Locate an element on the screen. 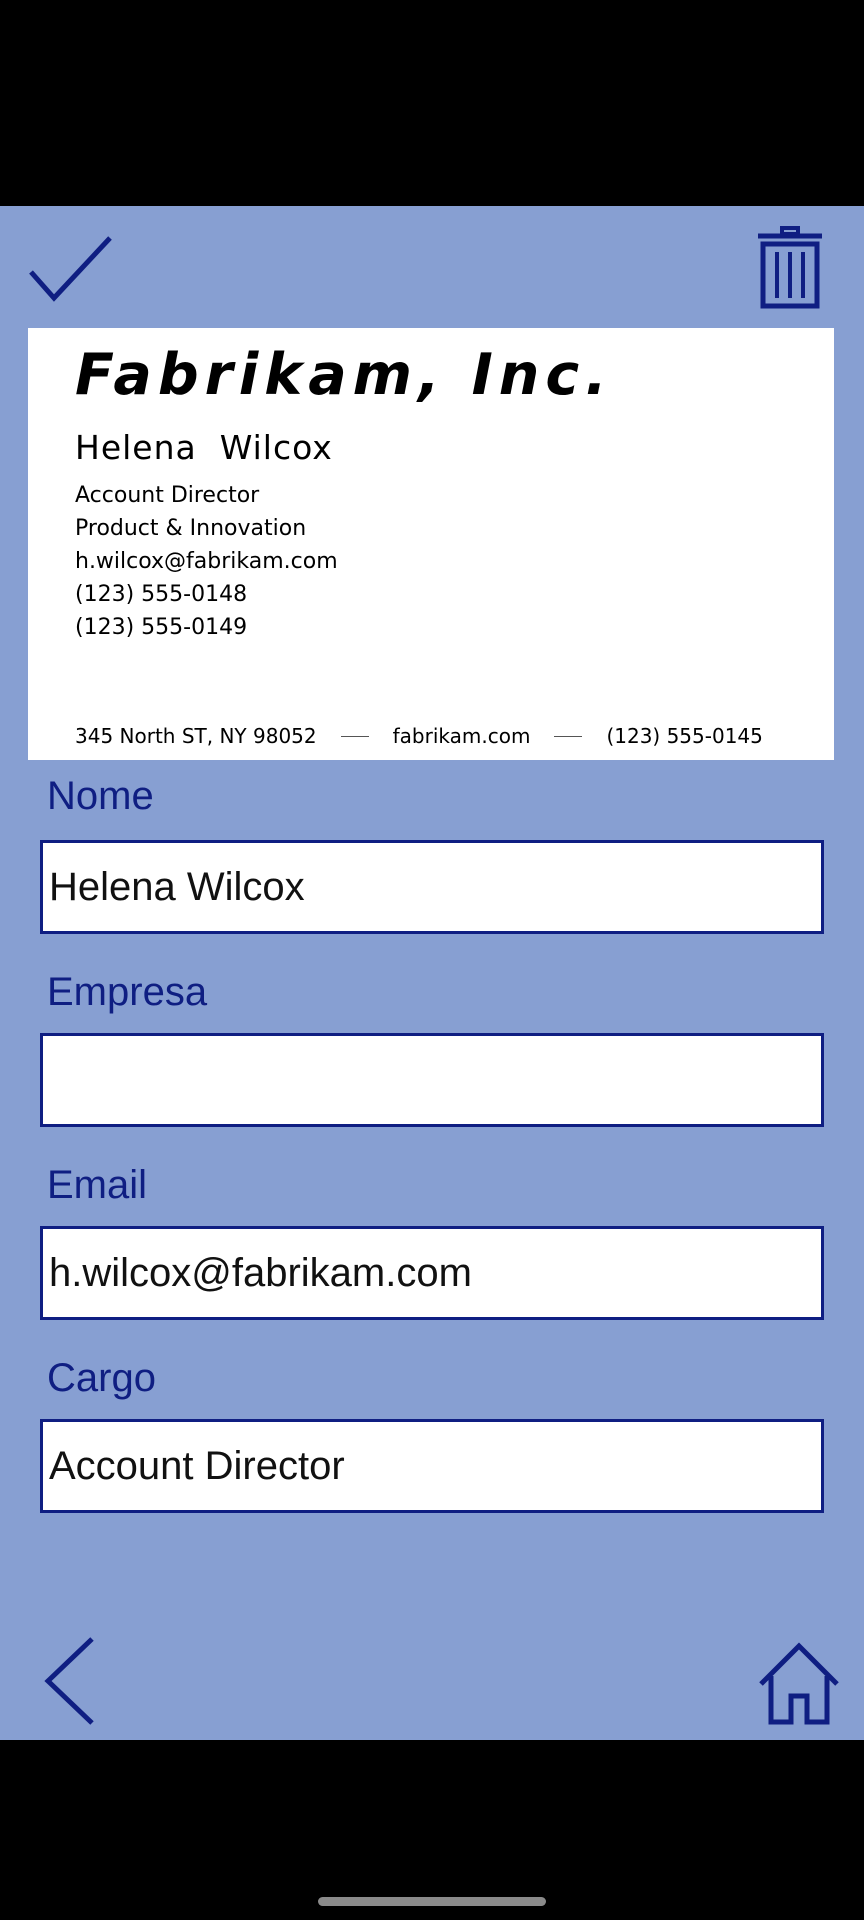  delete-button is located at coordinates (790, 268).